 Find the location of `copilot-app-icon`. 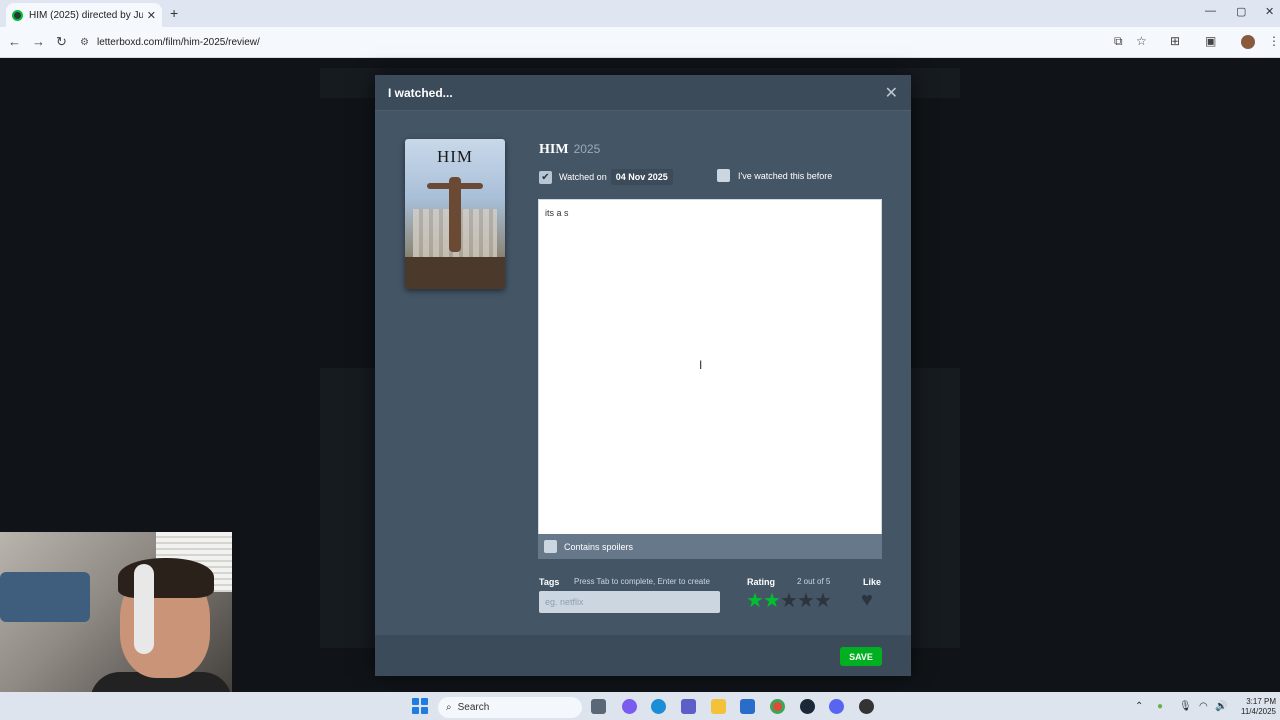

copilot-app-icon is located at coordinates (629, 706).